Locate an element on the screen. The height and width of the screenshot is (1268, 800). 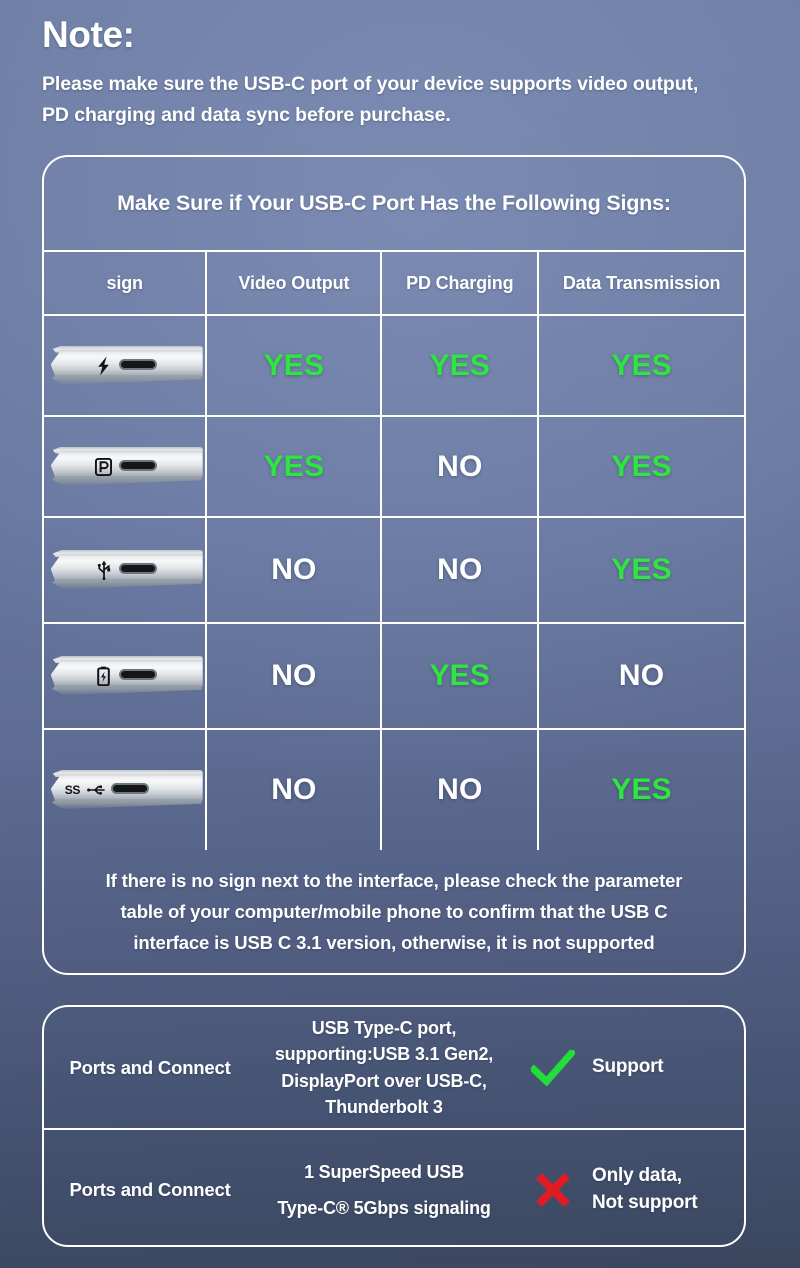
sign-cell-displayport is located at coordinates (125, 466).